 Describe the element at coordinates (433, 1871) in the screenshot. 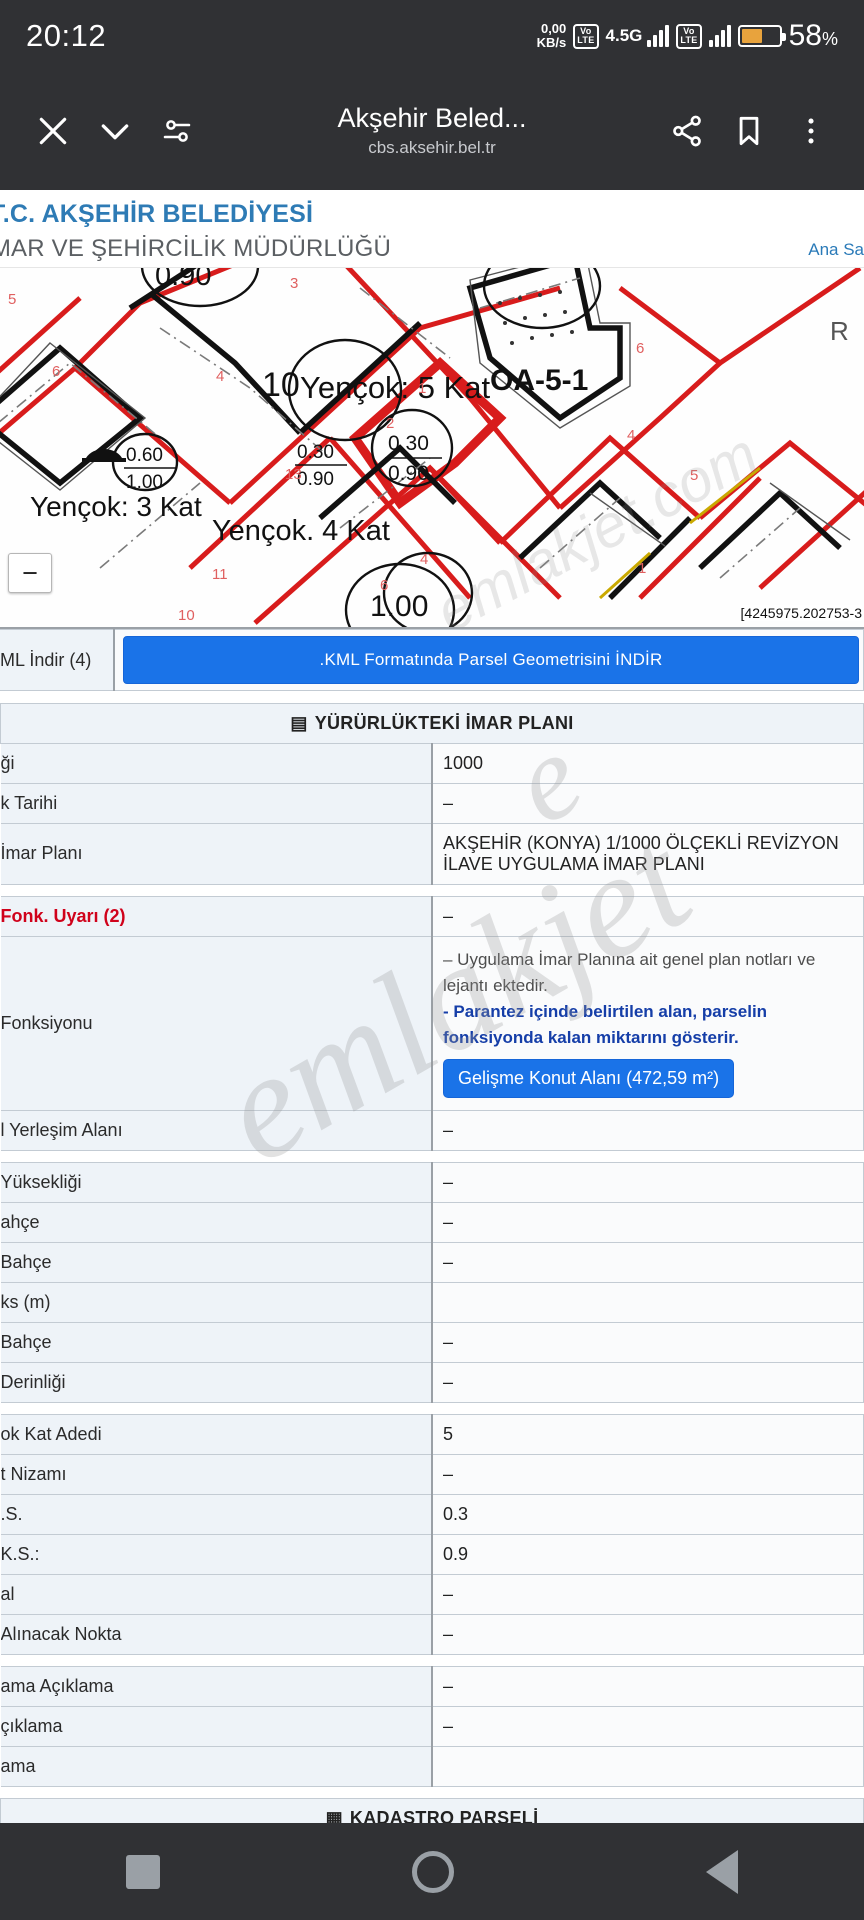

I see `circle-icon` at that location.